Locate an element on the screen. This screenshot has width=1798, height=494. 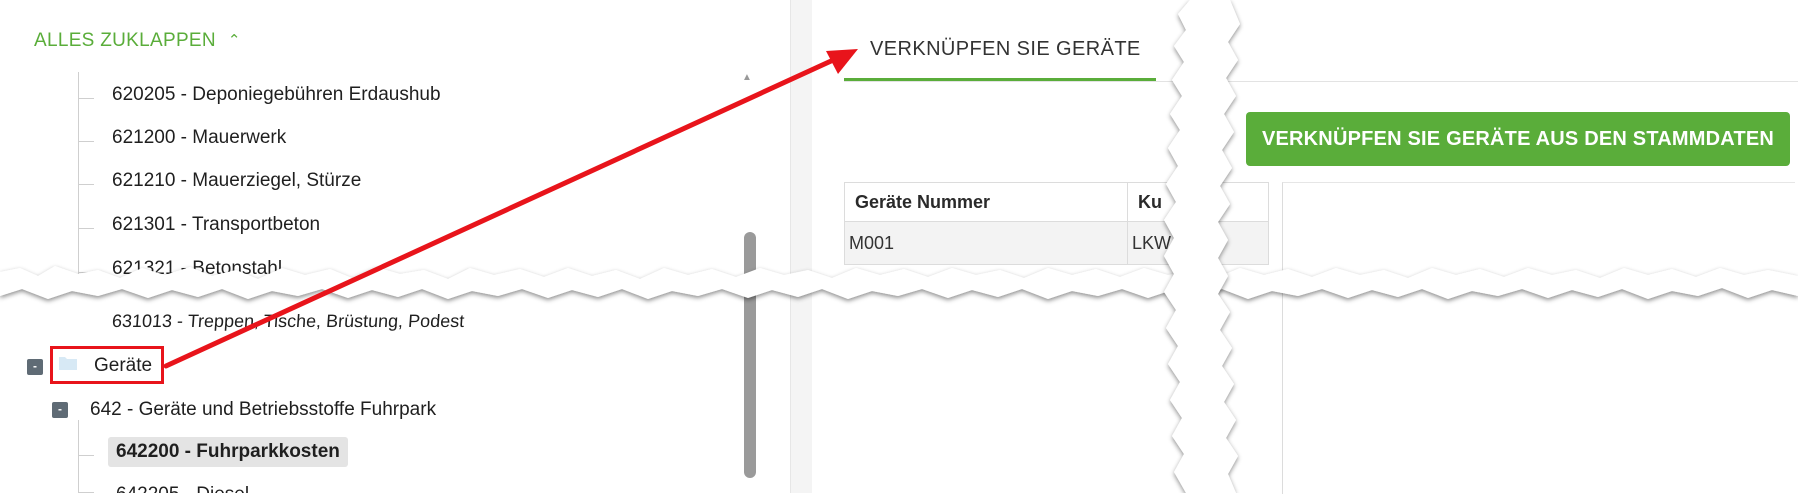
table-cell: M001 is located at coordinates (986, 243).